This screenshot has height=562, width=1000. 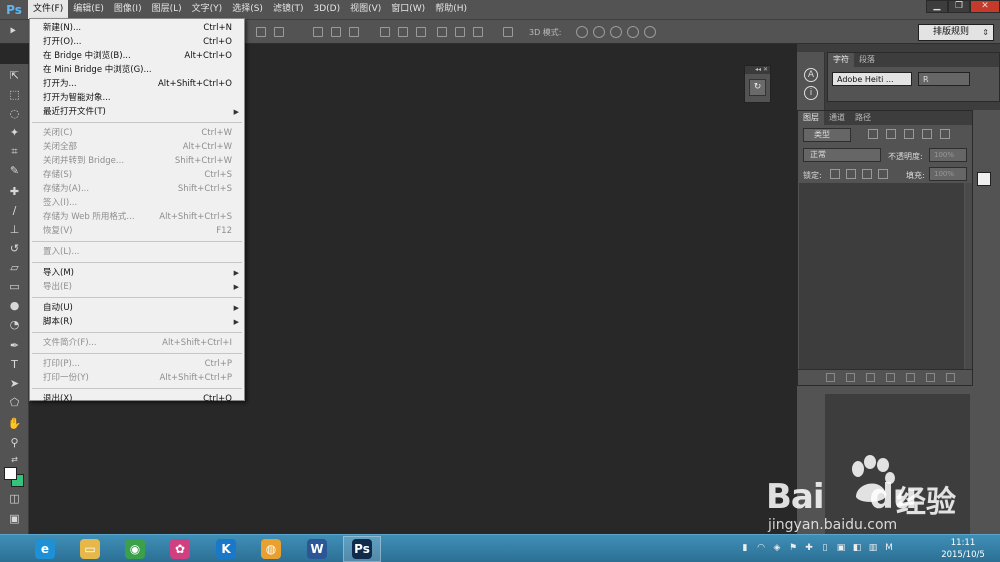 I want to click on align-hcenter-icon, so click(x=354, y=32).